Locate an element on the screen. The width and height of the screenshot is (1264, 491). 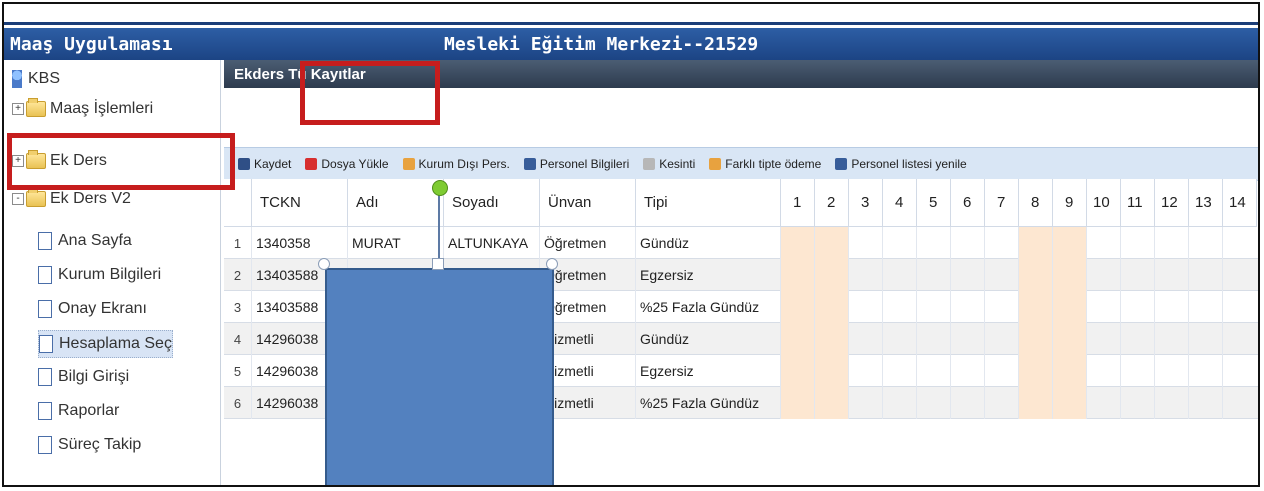
different-payment-button: Farklı tipte ödeme is located at coordinates (765, 164).